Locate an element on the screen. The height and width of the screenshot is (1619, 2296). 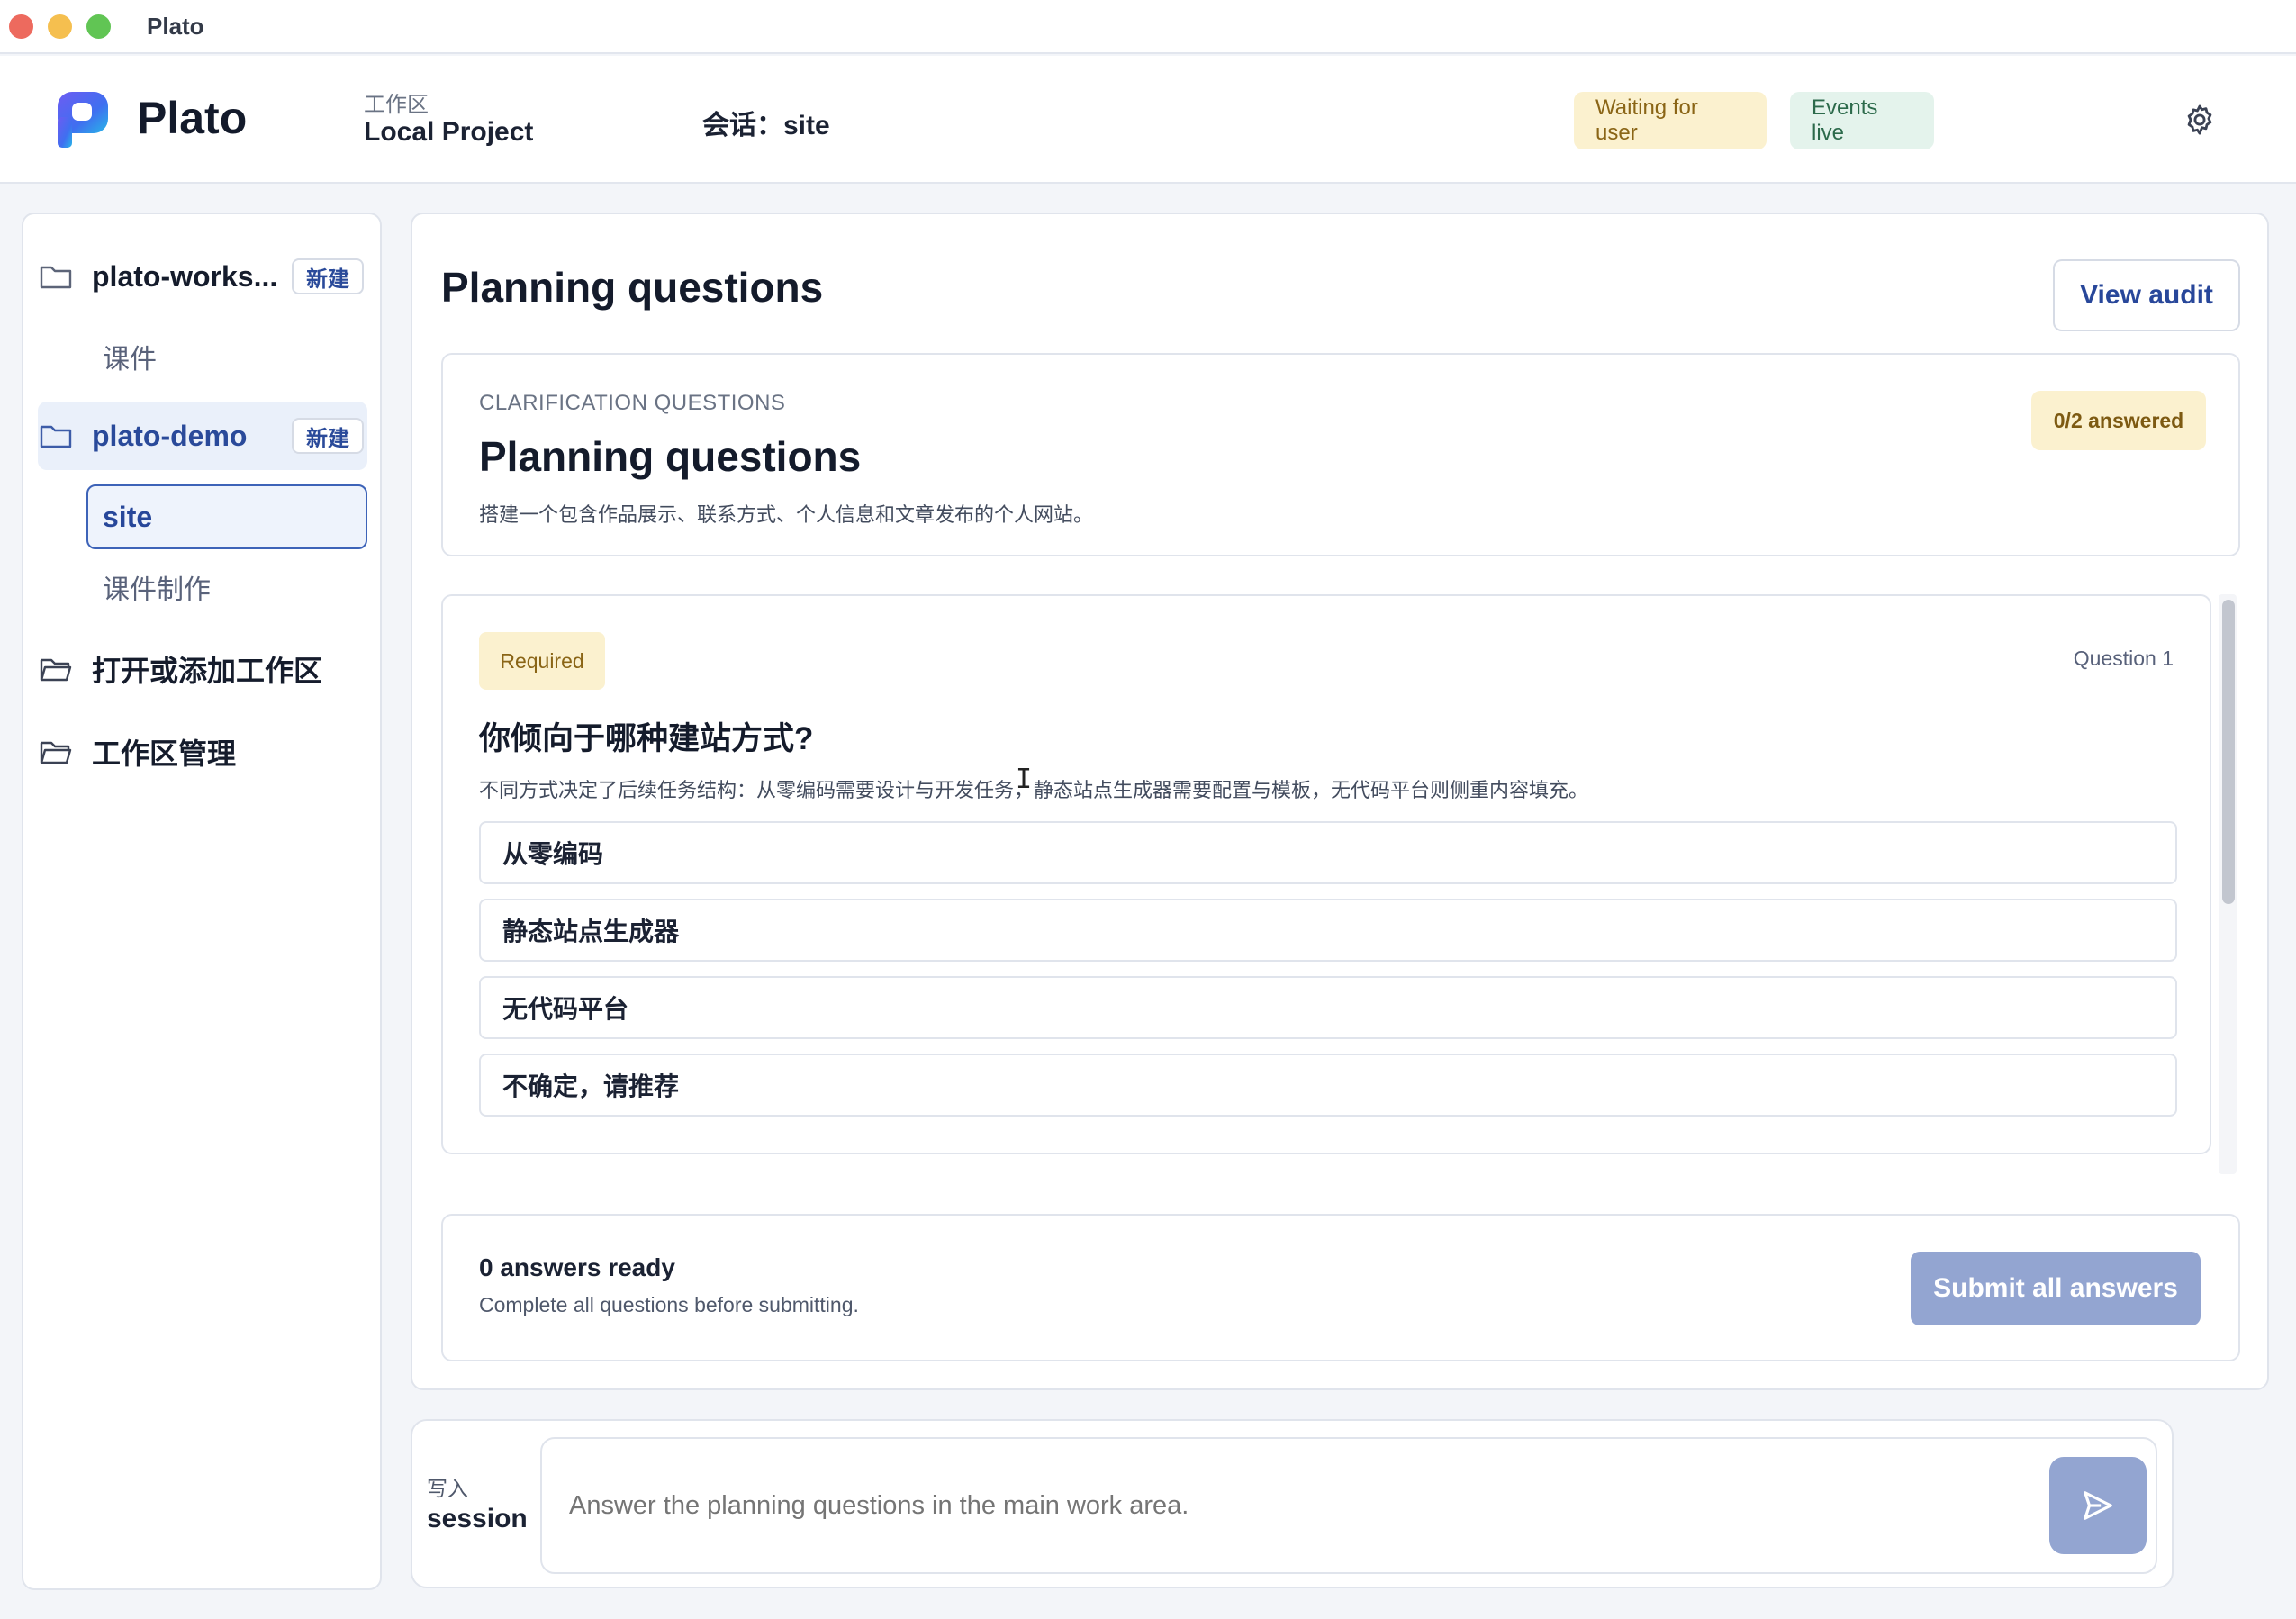
option-no-code-platform: 无代码平台 is located at coordinates (1328, 1007).